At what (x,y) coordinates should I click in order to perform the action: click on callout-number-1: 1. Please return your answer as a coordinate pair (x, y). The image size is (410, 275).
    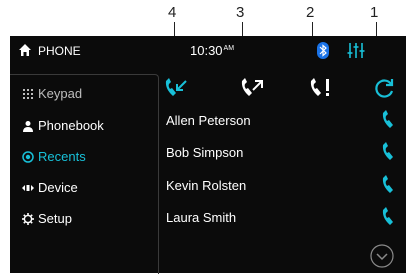
    Looking at the image, I should click on (374, 12).